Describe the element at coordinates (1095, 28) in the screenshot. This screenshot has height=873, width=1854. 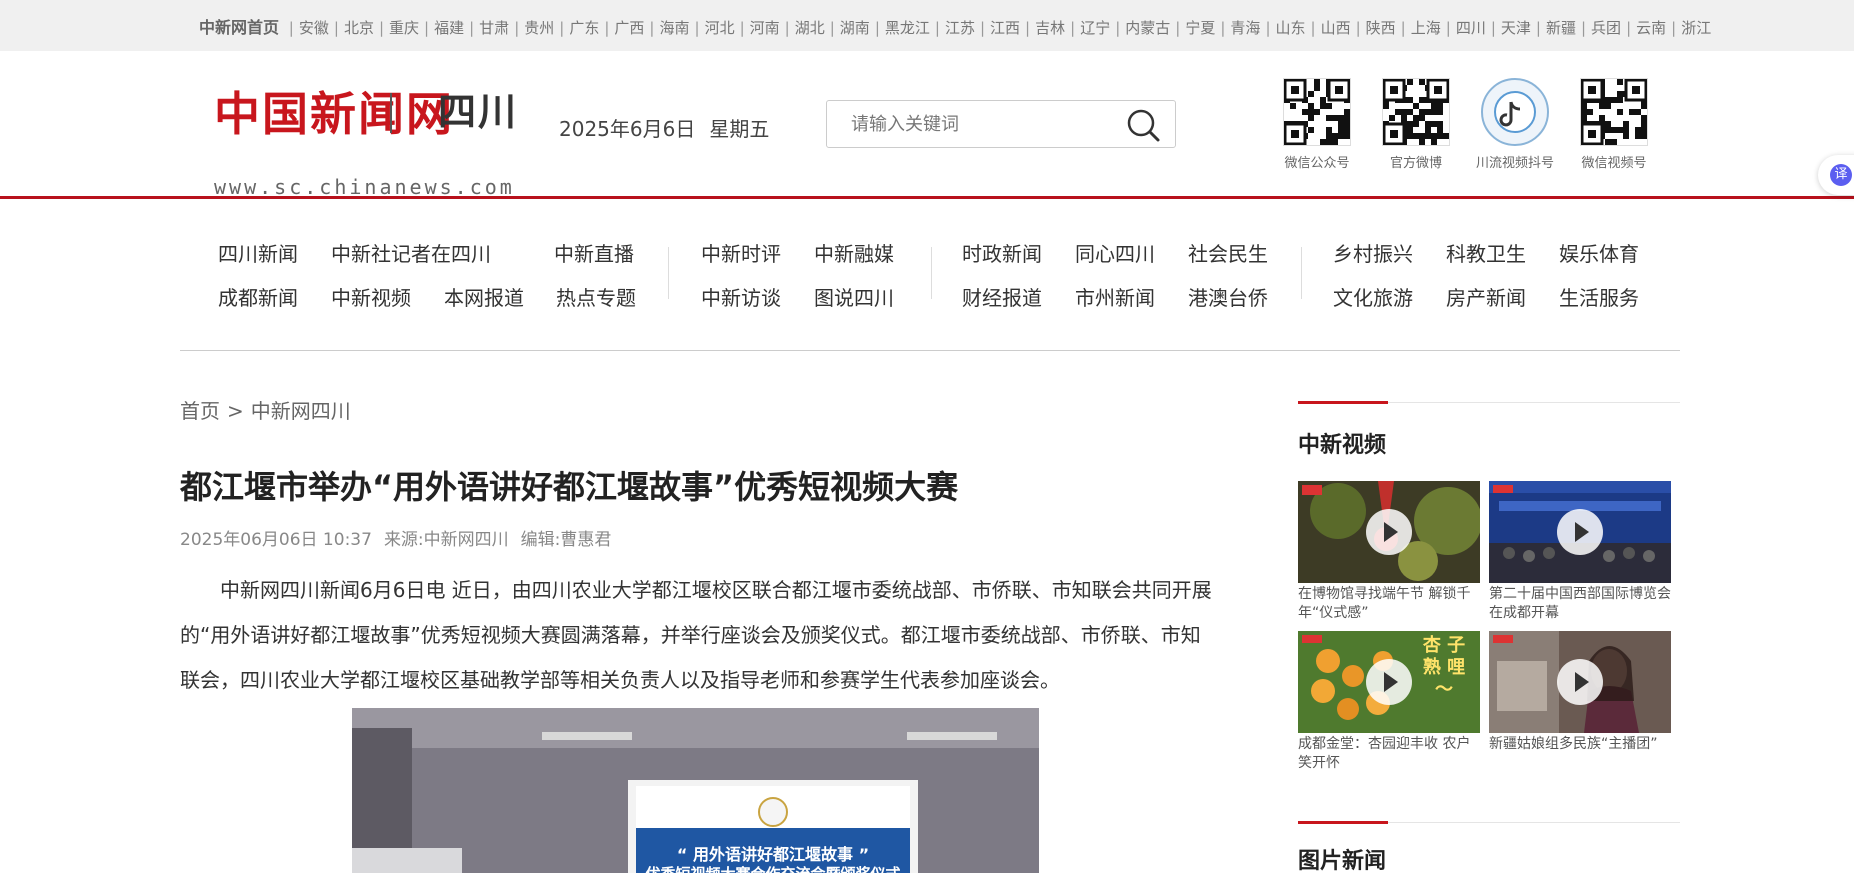
I see `province-link: 辽宁` at that location.